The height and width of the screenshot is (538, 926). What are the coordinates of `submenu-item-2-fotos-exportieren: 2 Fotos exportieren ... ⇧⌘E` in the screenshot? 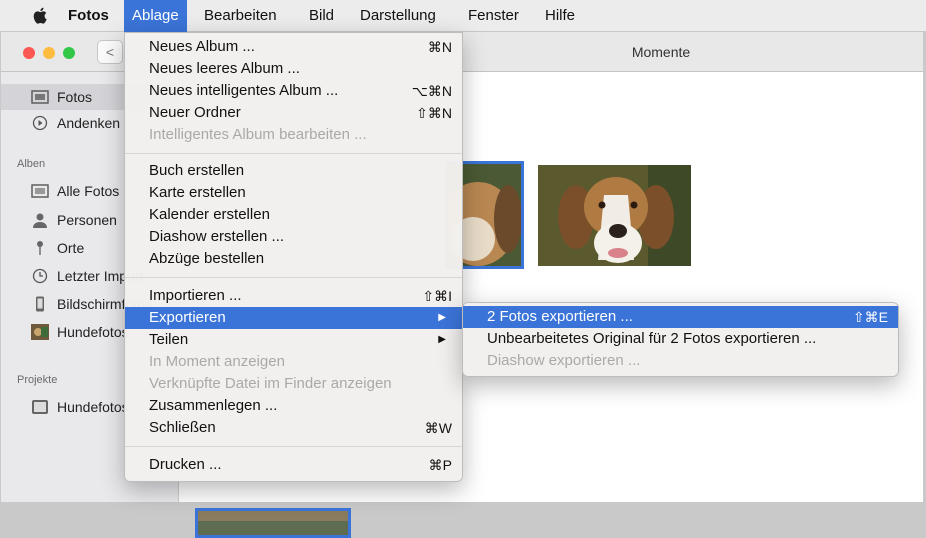 It's located at (680, 317).